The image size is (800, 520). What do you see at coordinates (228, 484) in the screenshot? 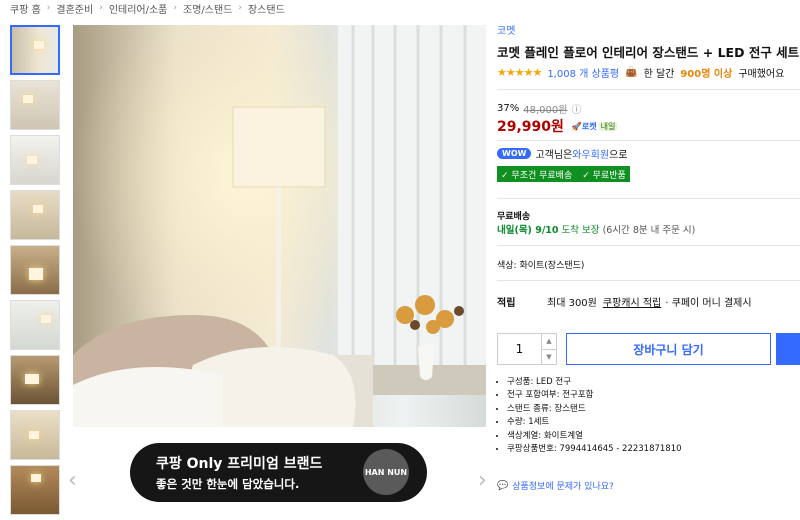
I see `banner-subtitle: 좋은 것만 한눈에 담았습니다.` at bounding box center [228, 484].